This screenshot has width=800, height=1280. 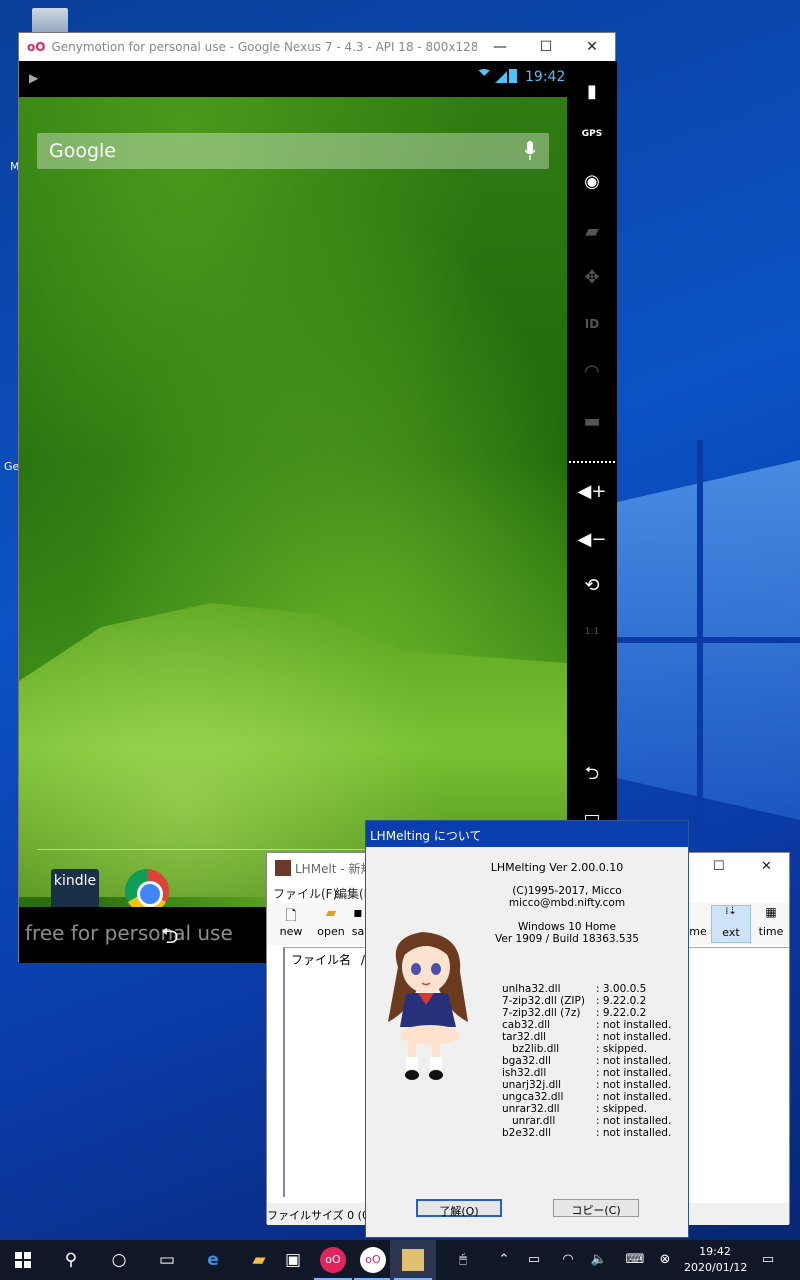 I want to click on dialog-title: LHMelting について, so click(x=426, y=836).